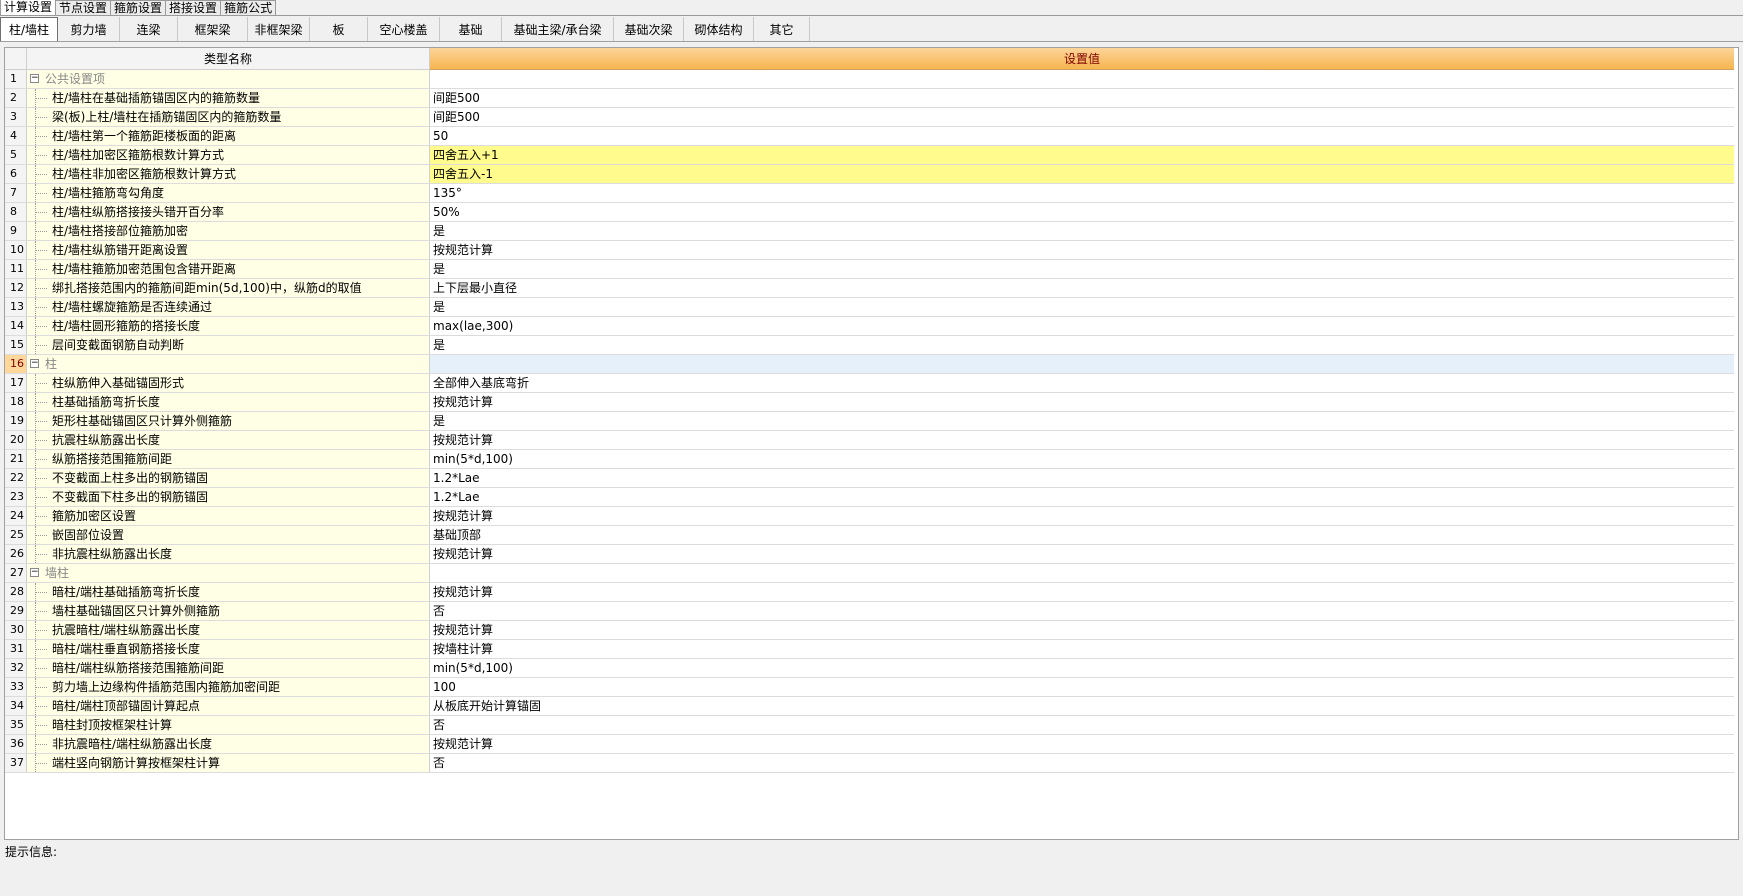 The height and width of the screenshot is (896, 1743). Describe the element at coordinates (1082, 649) in the screenshot. I see `setting-value-cell: 按墙柱计算` at that location.